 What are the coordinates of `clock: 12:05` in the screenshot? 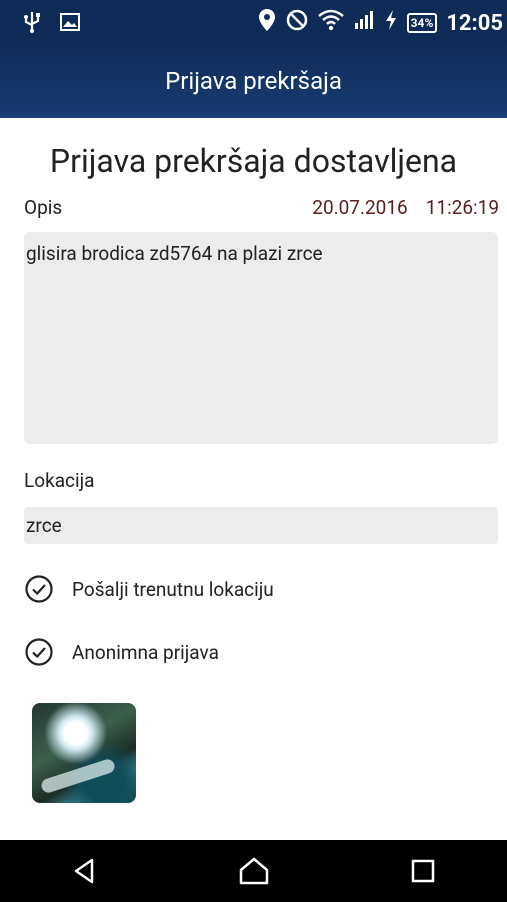 It's located at (474, 23).